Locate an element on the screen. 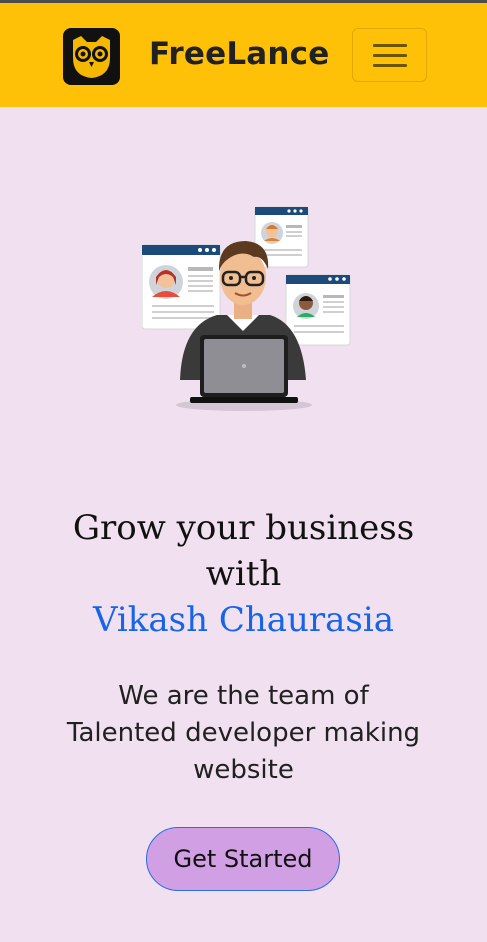 This screenshot has height=942, width=487. headline-line-1: Grow your business is located at coordinates (243, 528).